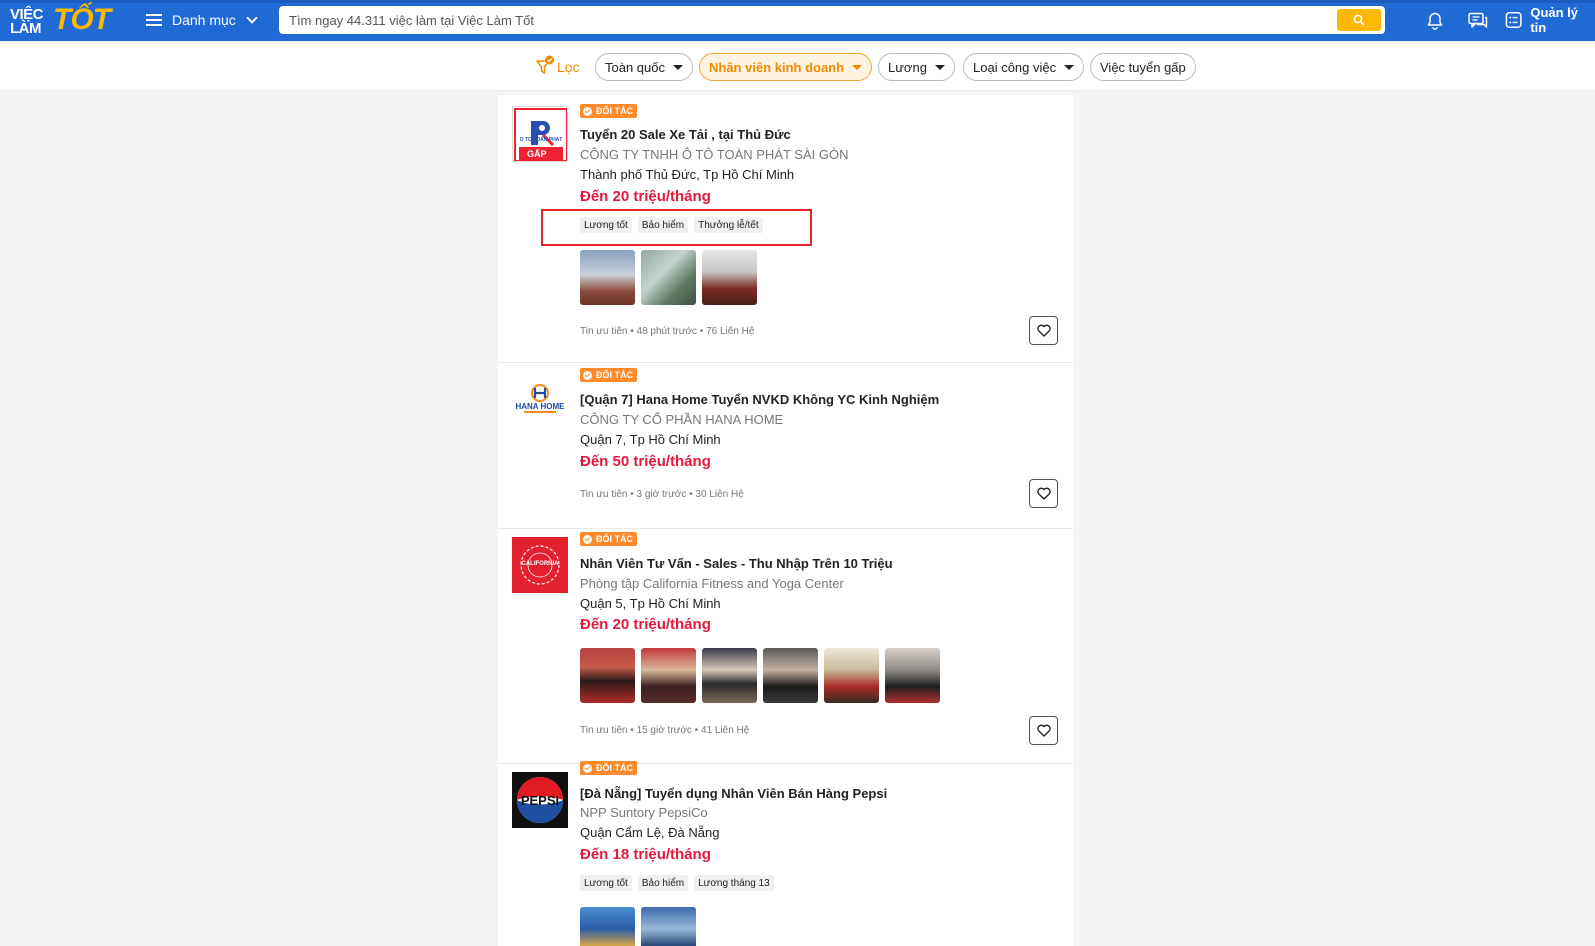  I want to click on highlight-annotation-box, so click(676, 227).